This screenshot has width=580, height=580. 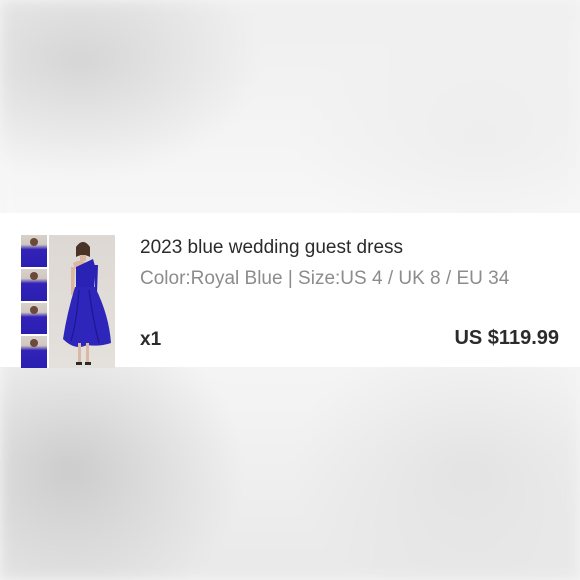 I want to click on product-quantity: x1, so click(x=151, y=339).